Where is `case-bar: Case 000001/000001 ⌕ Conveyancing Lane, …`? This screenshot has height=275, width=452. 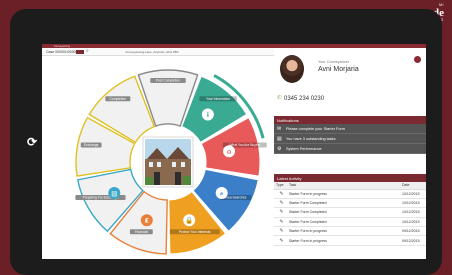
case-bar: Case 000001/000001 ⌕ Conveyancing Lane, … is located at coordinates (158, 52).